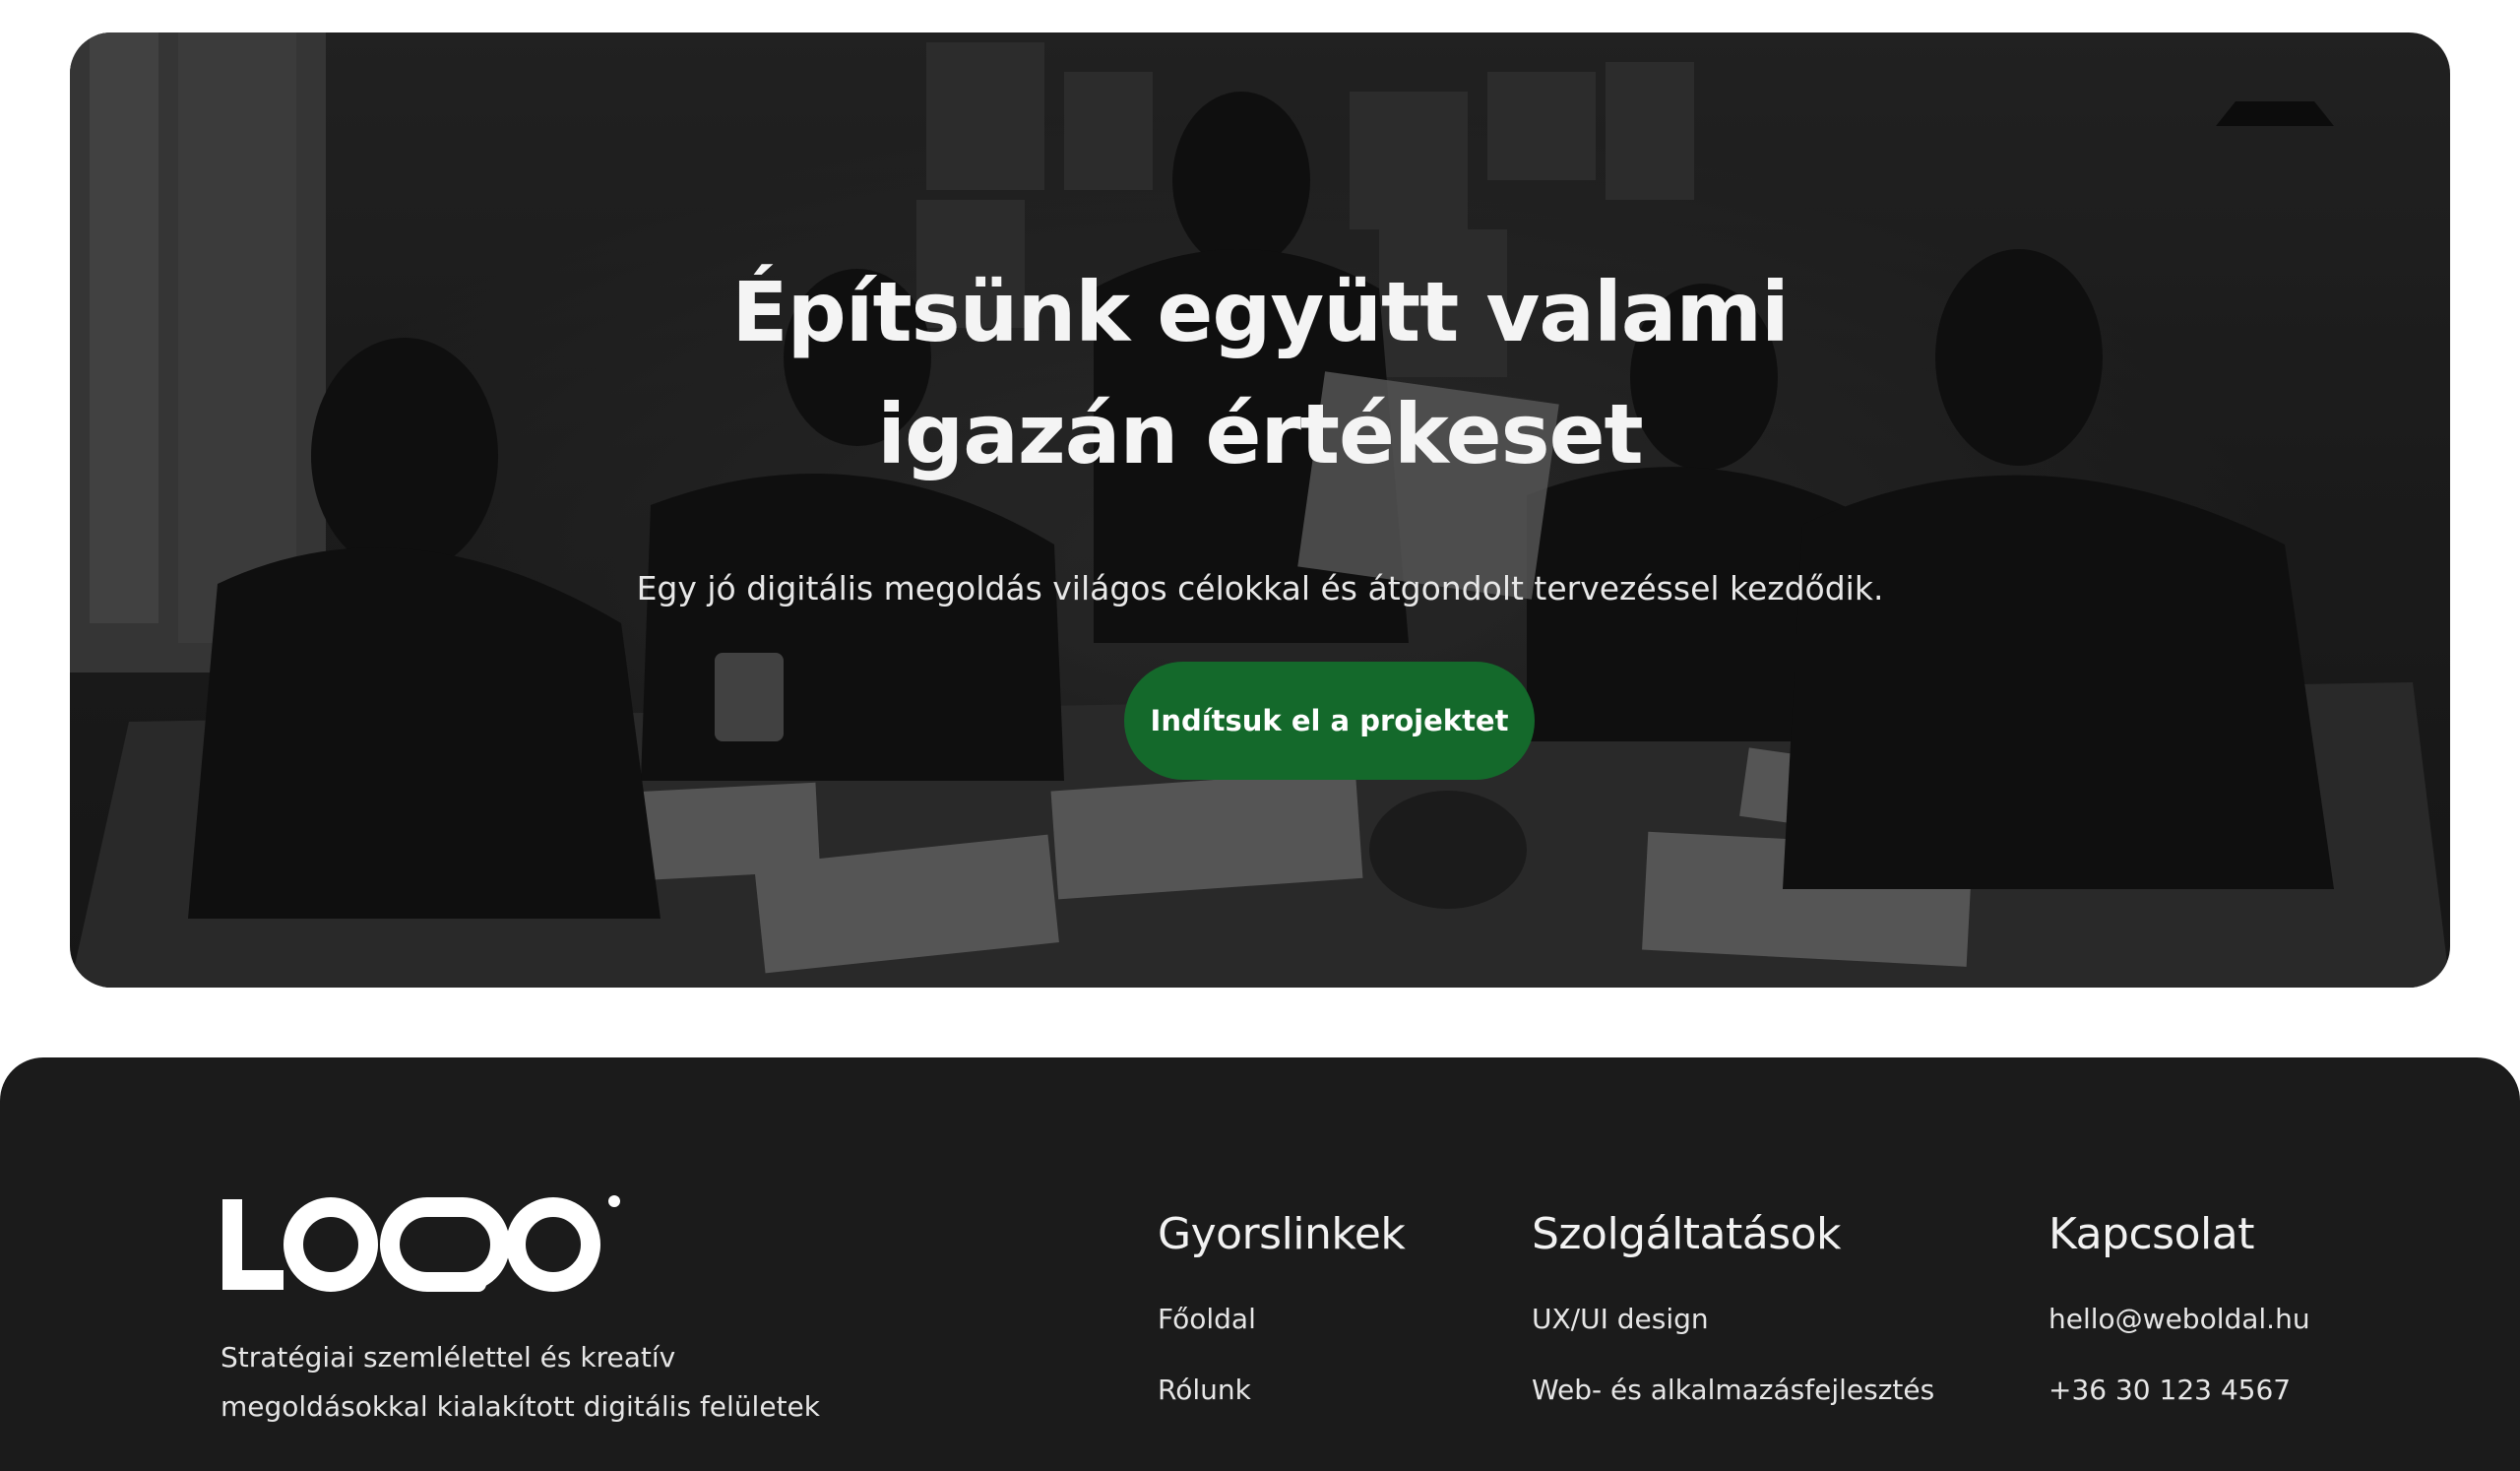 The height and width of the screenshot is (1471, 2520). Describe the element at coordinates (1733, 1319) in the screenshot. I see `footer-link-uxui: UX/UI design` at that location.